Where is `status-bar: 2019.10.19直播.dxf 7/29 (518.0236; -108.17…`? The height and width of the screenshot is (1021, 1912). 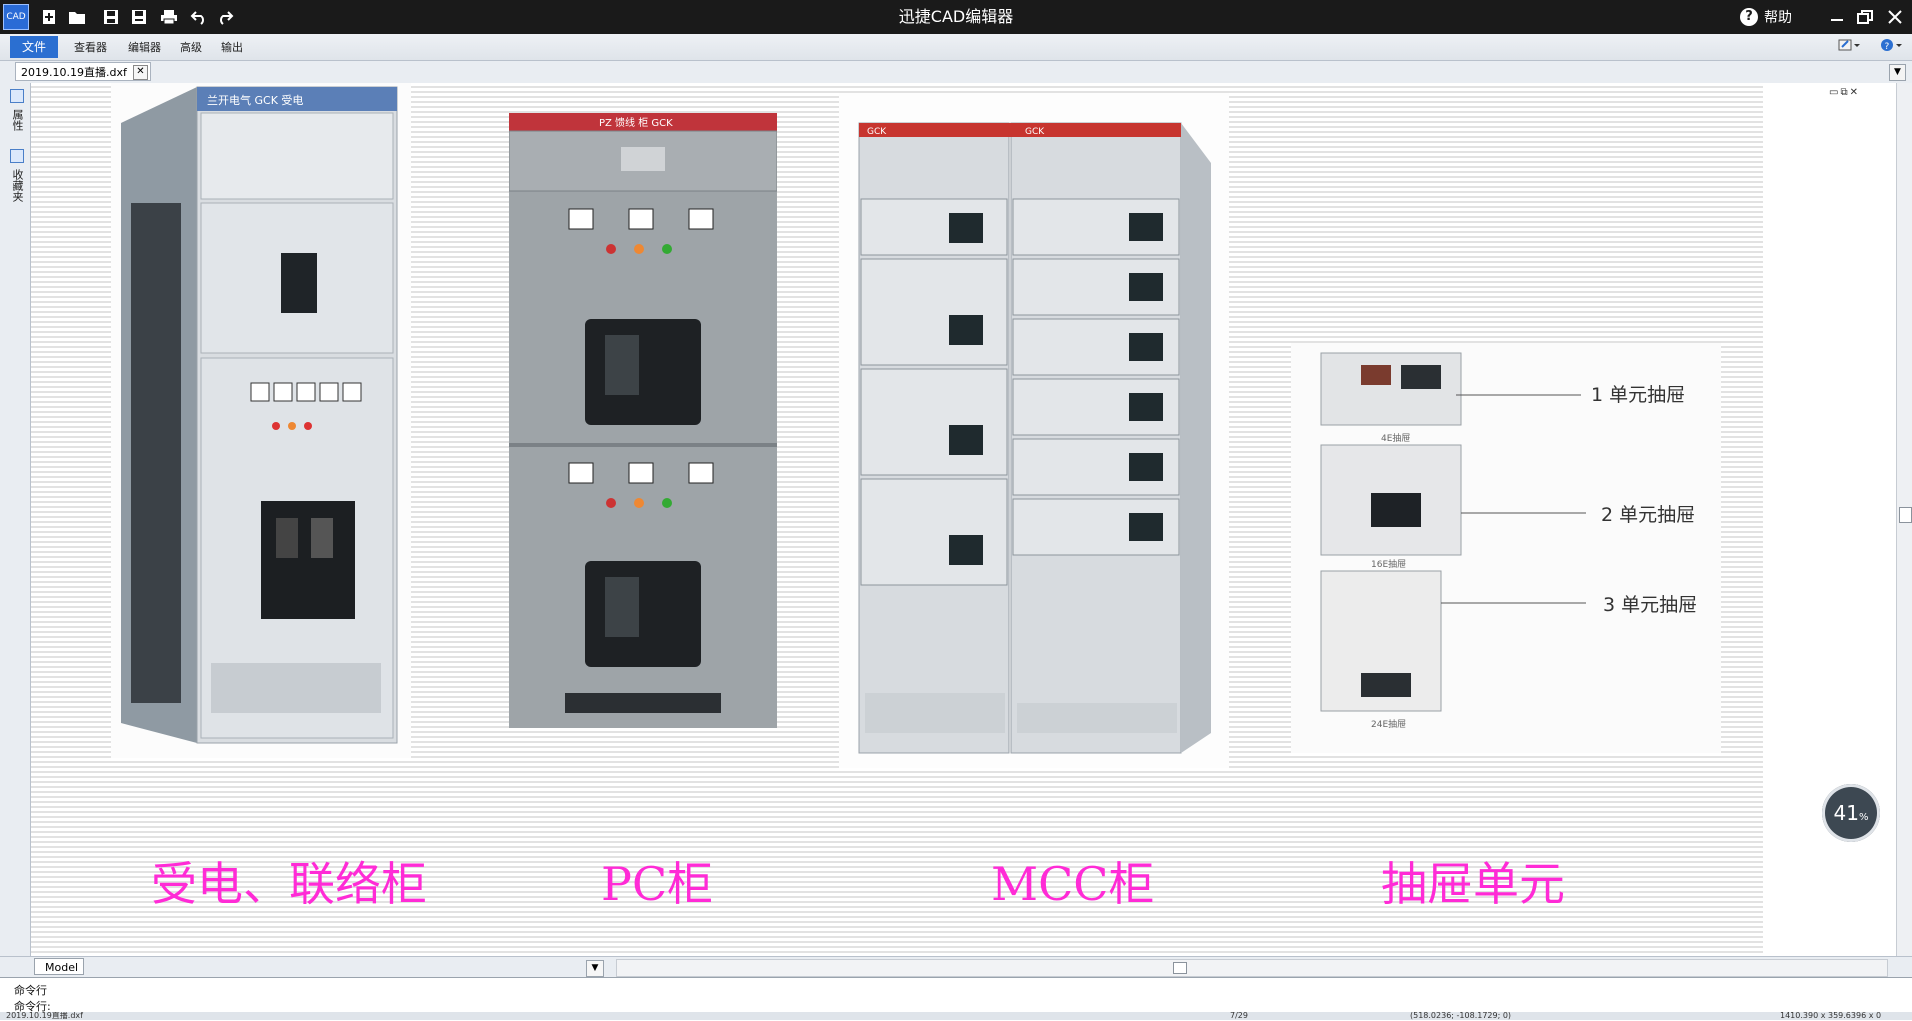 status-bar: 2019.10.19直播.dxf 7/29 (518.0236; -108.17… is located at coordinates (956, 1016).